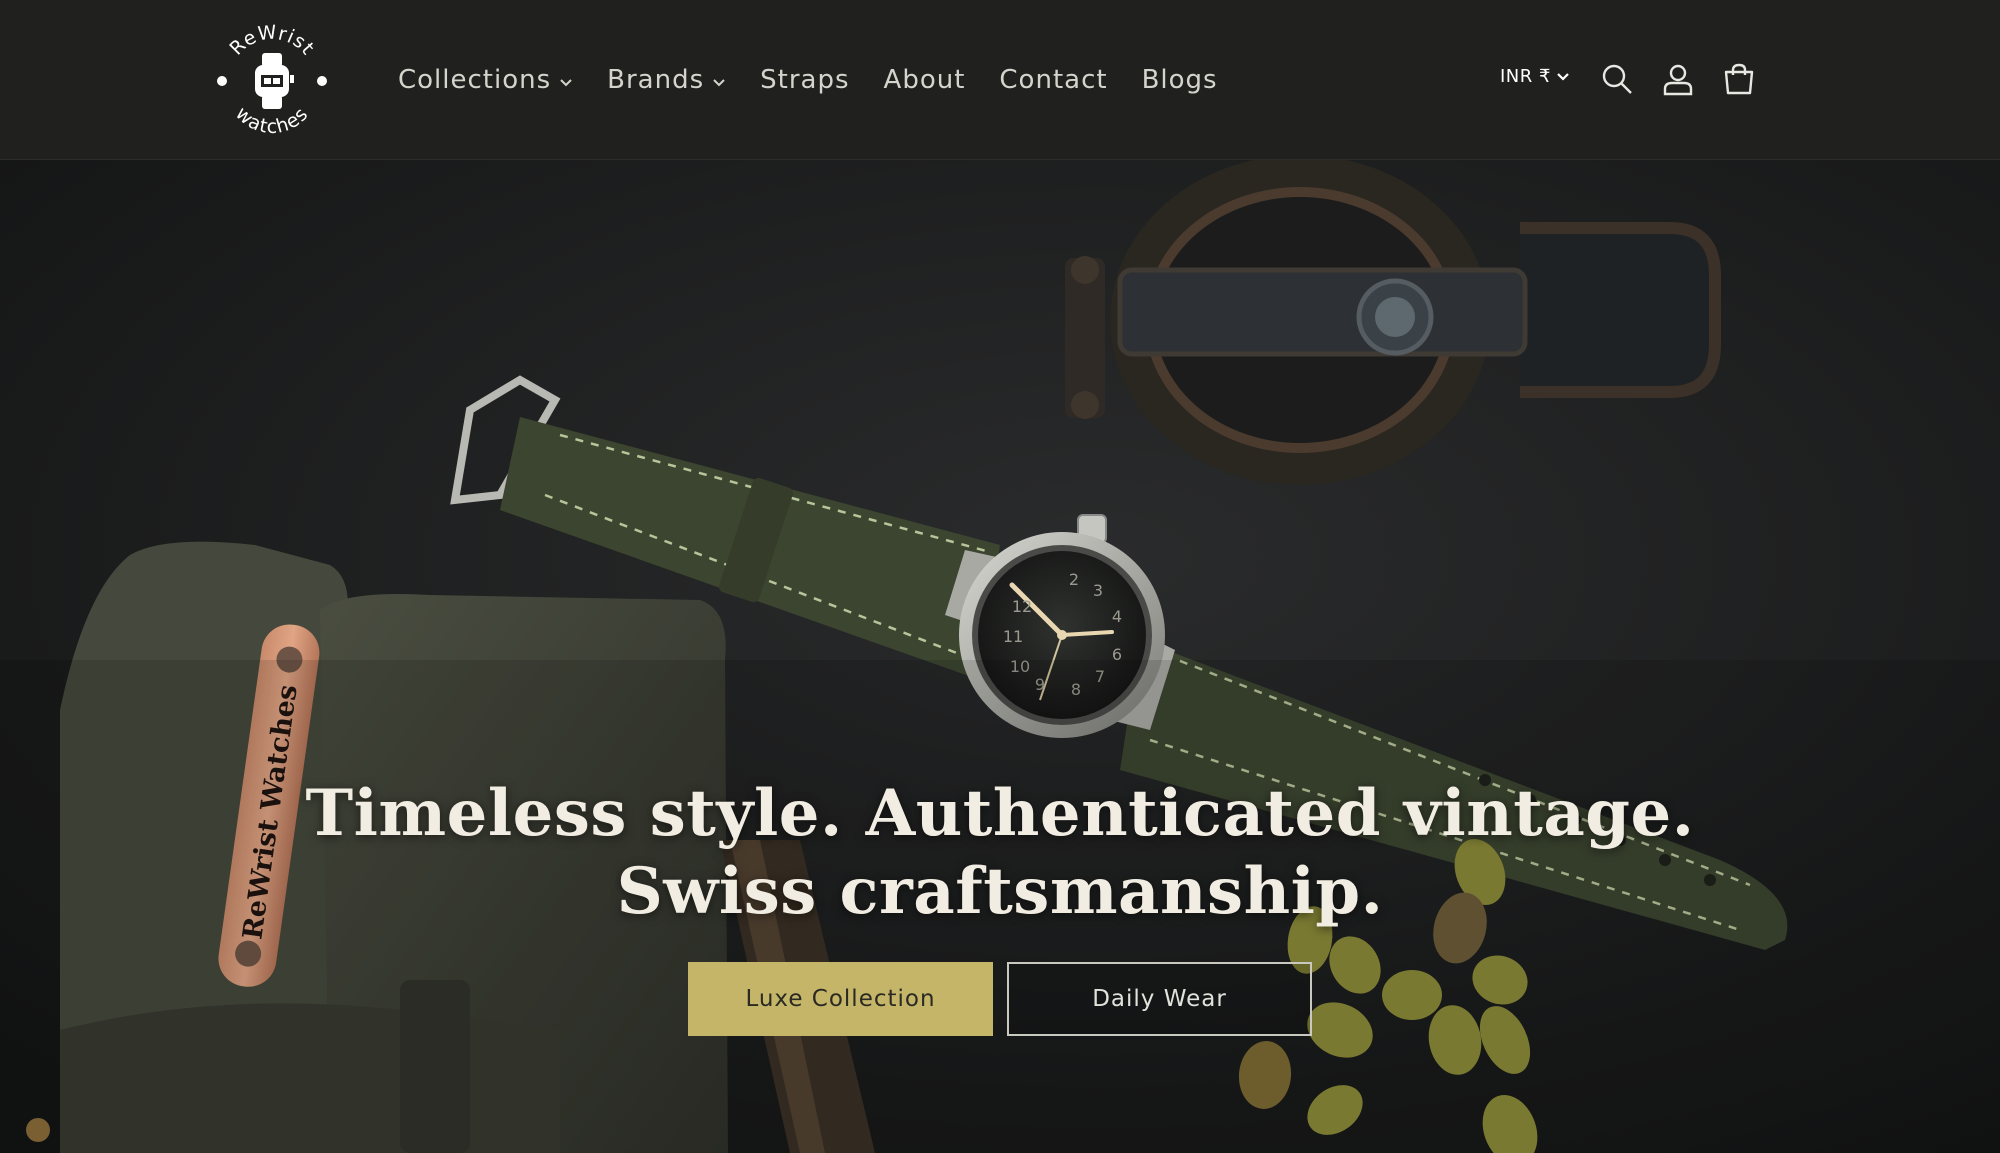  I want to click on nav-brands: Brands, so click(666, 80).